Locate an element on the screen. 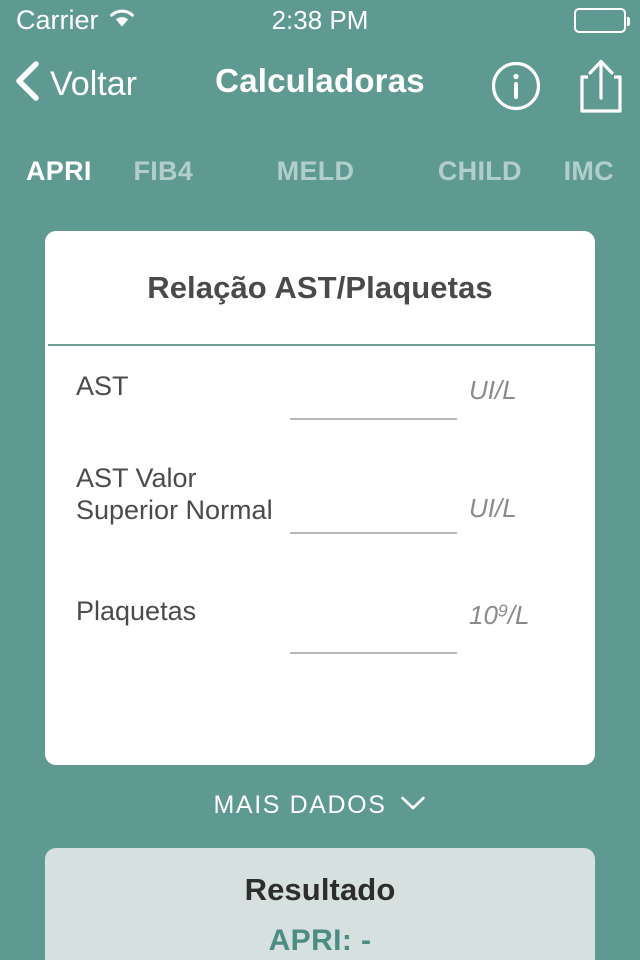 This screenshot has height=960, width=640. info-circle-icon is located at coordinates (516, 88).